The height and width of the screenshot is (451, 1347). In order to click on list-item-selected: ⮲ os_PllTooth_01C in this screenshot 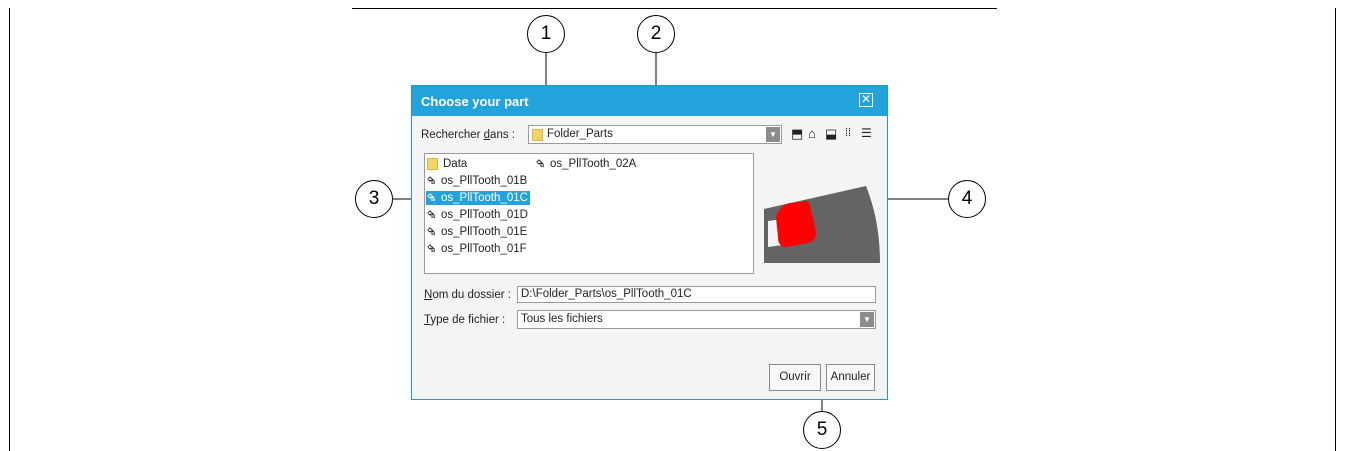, I will do `click(478, 198)`.